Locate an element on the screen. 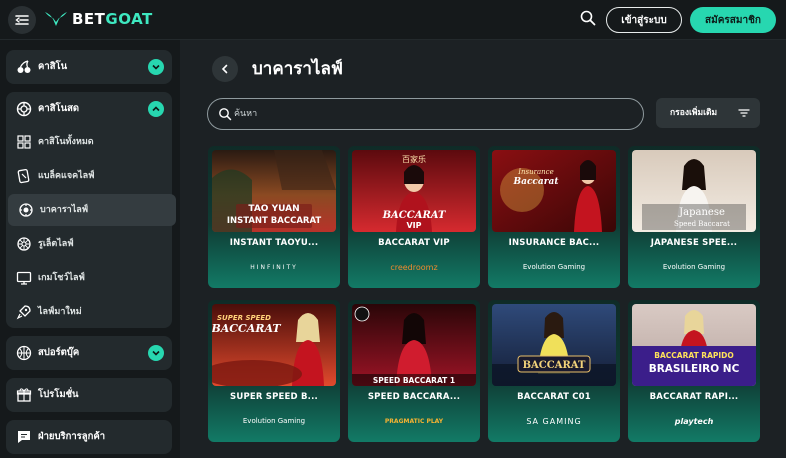 The image size is (786, 458). svg-text: Insurance is located at coordinates (535, 172).